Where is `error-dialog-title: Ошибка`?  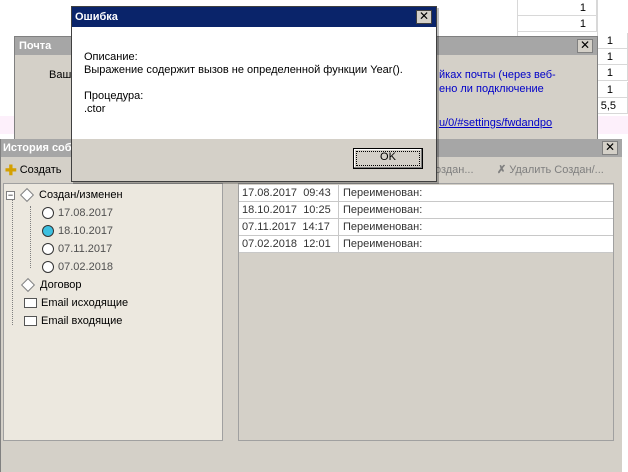
error-dialog-title: Ошибка is located at coordinates (254, 17).